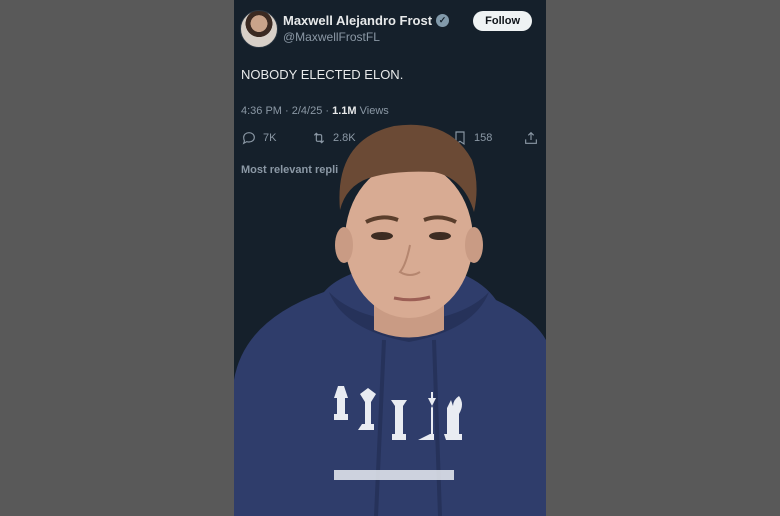  What do you see at coordinates (474, 245) in the screenshot?
I see `right-ear` at bounding box center [474, 245].